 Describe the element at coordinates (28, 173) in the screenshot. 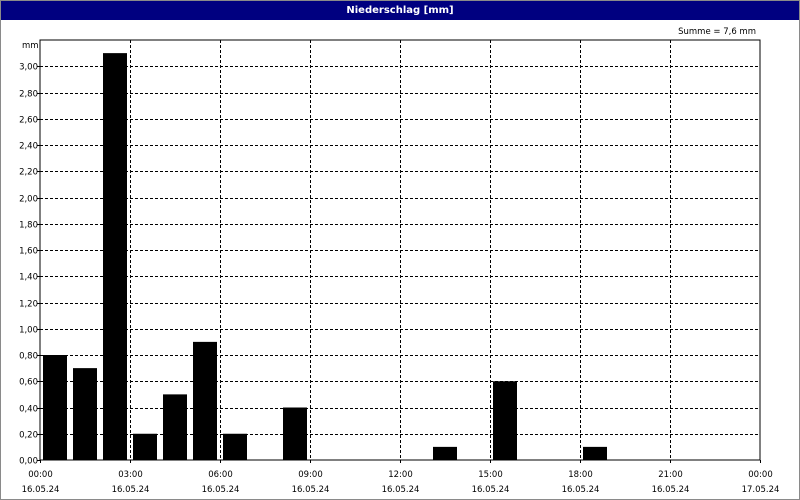

I see `y-tick-label: 2,20` at that location.